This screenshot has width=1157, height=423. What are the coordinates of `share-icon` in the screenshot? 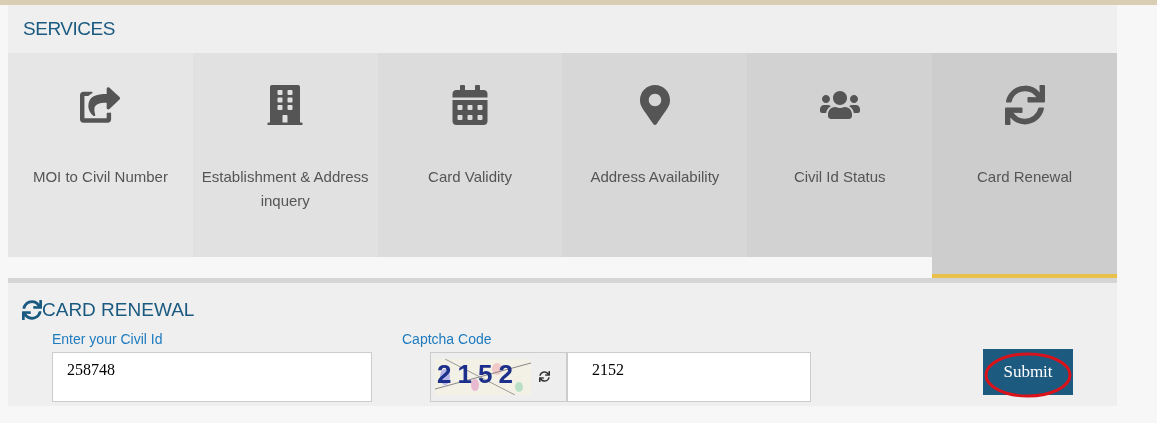 It's located at (100, 105).